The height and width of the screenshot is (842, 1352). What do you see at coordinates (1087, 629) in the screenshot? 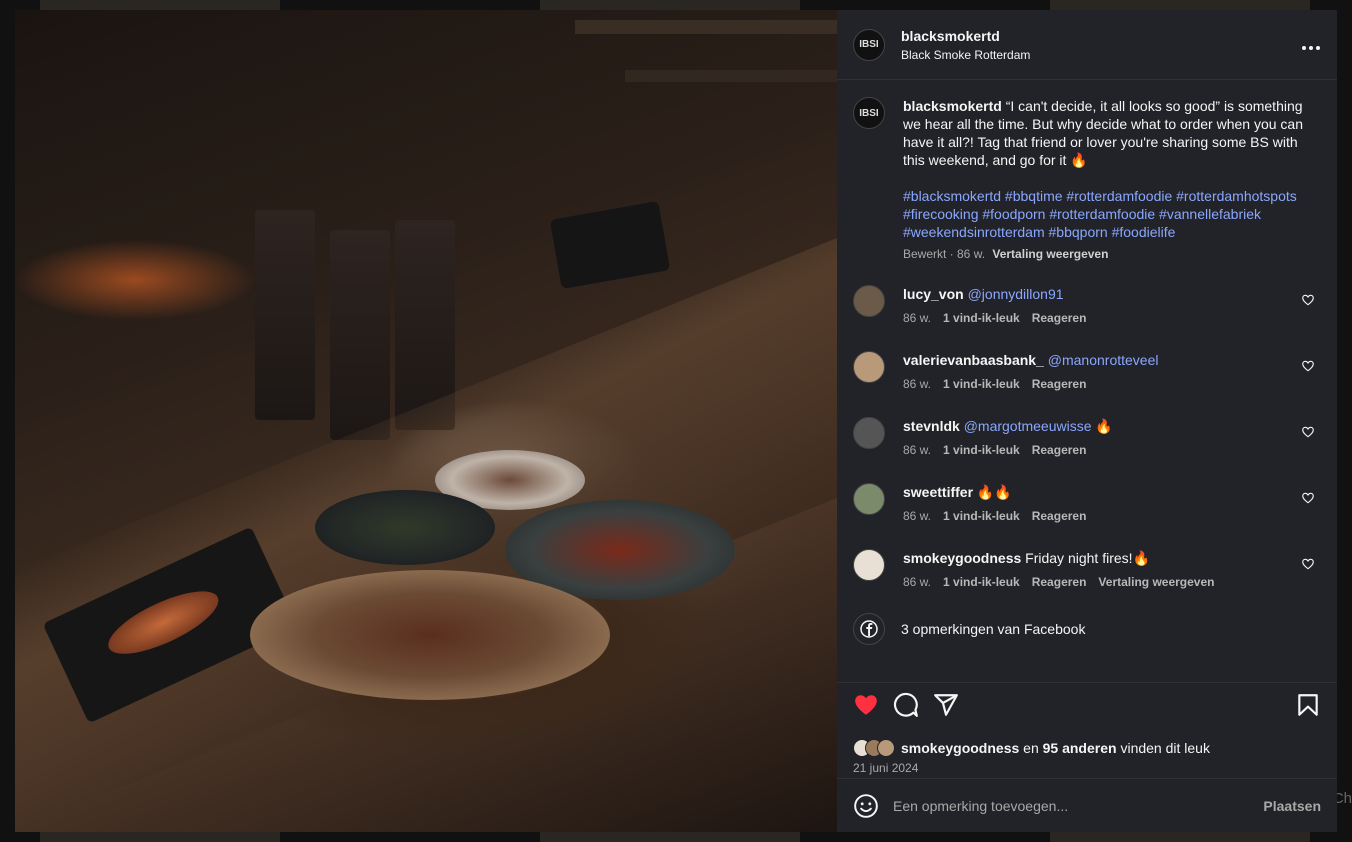
I see `facebook-comments-row: 3 opmerkingen van Facebook` at bounding box center [1087, 629].